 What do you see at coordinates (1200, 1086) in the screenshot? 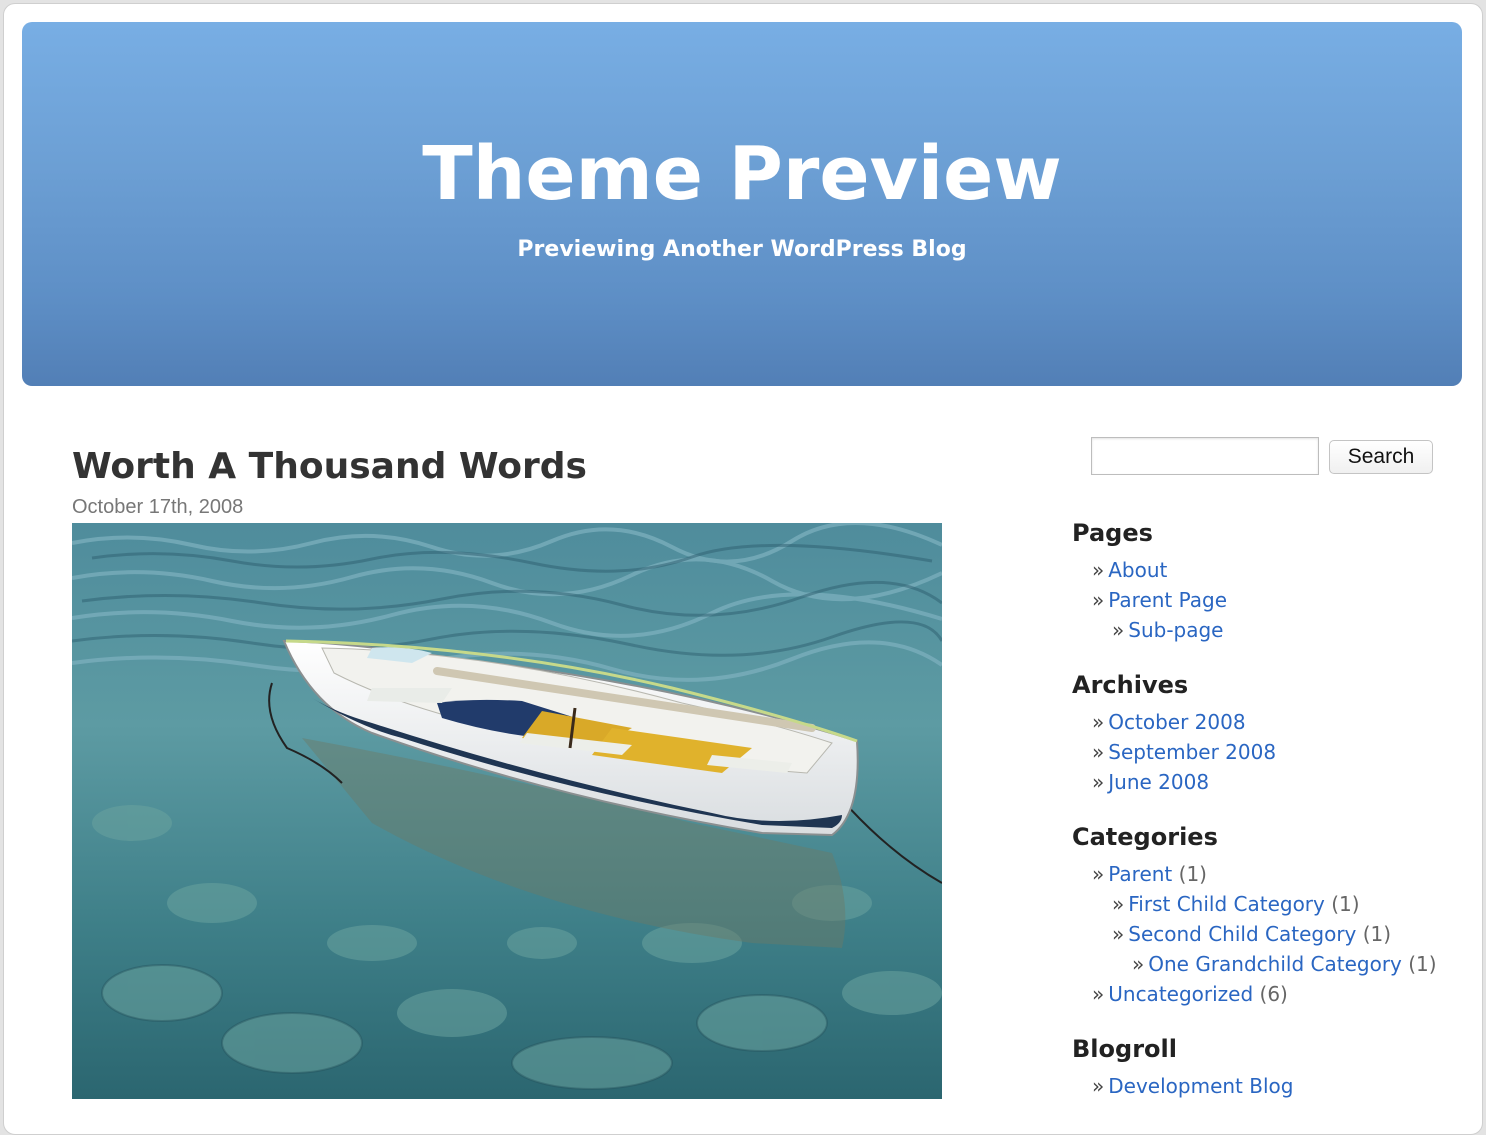
I see `blogroll-link-development-blog: Development Blog` at bounding box center [1200, 1086].